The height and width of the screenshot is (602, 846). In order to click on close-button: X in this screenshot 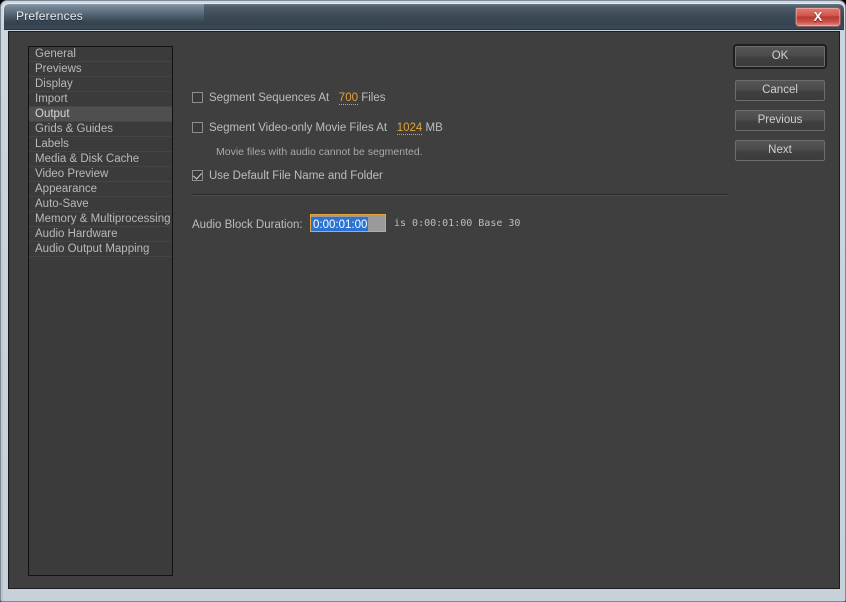, I will do `click(818, 17)`.